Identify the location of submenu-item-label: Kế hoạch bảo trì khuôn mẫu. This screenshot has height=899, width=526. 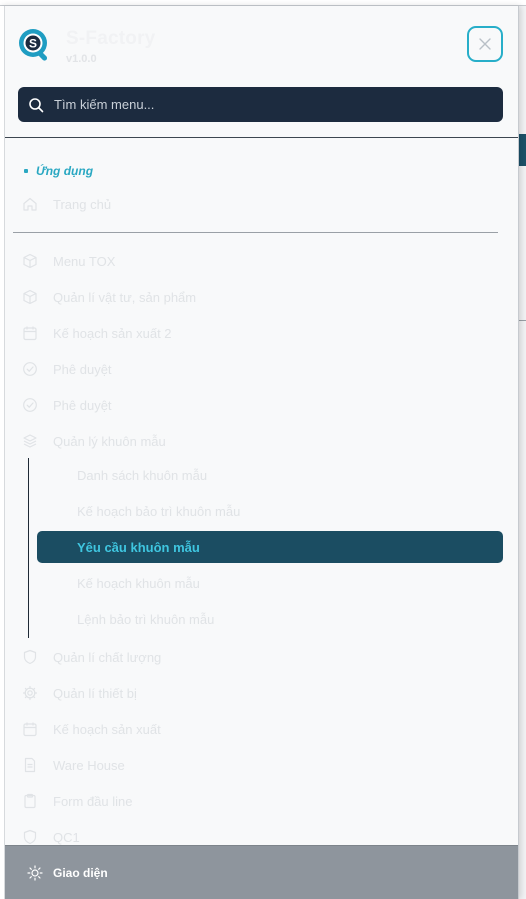
(159, 511).